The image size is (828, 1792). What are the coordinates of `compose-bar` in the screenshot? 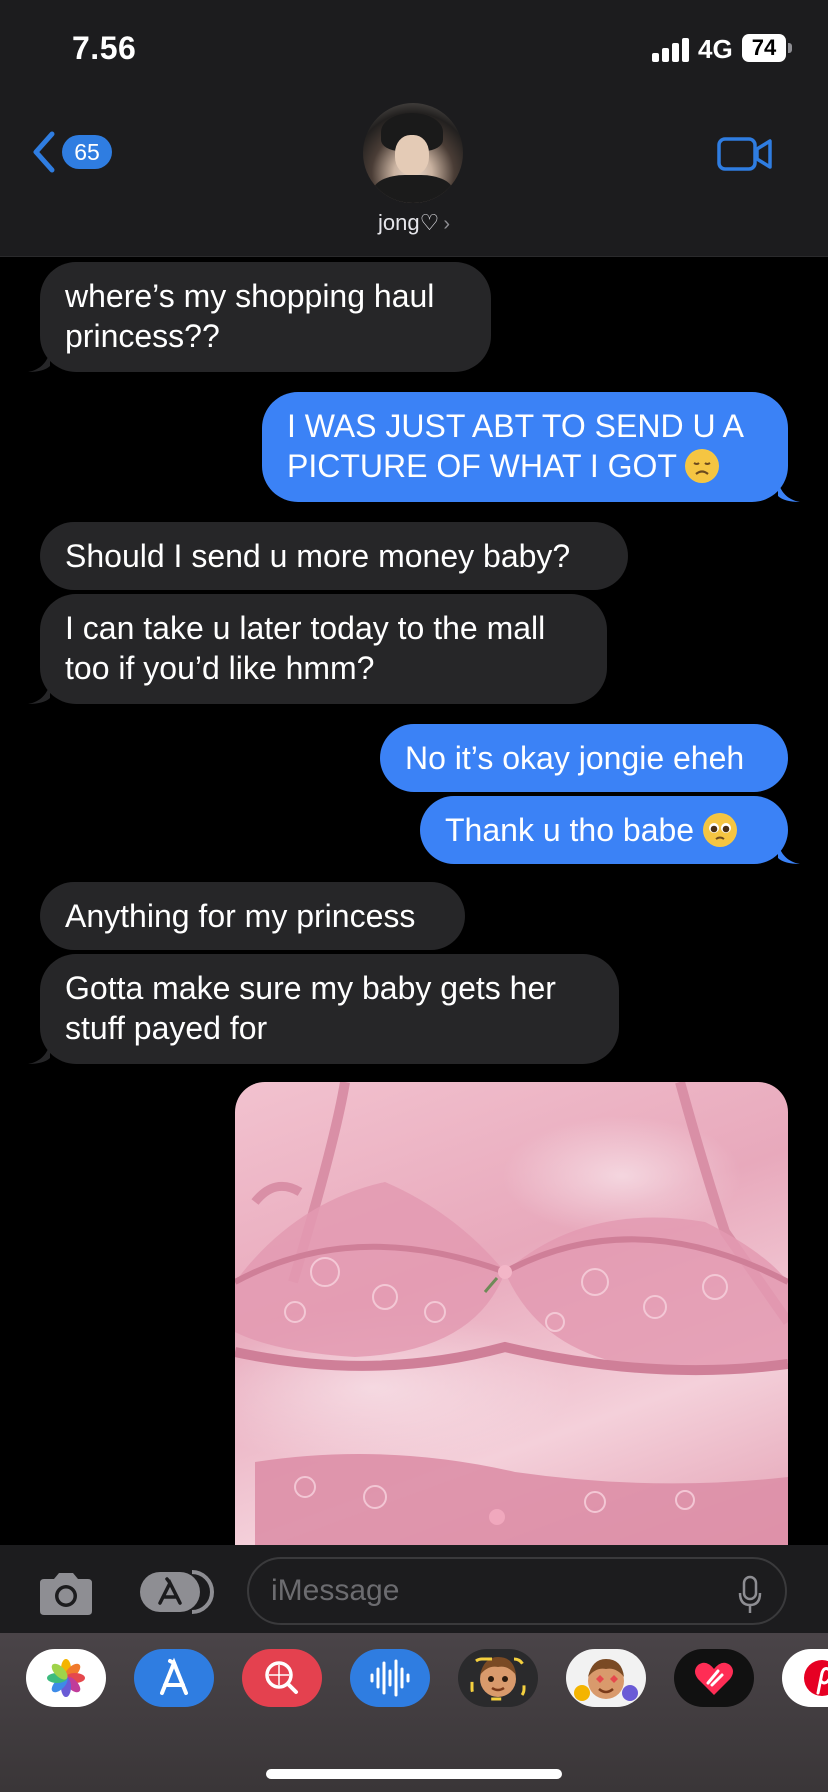 It's located at (414, 1589).